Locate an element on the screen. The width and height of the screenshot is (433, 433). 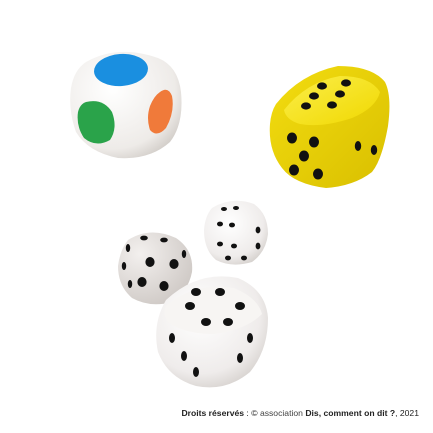
yellow-die is located at coordinates (329, 127).